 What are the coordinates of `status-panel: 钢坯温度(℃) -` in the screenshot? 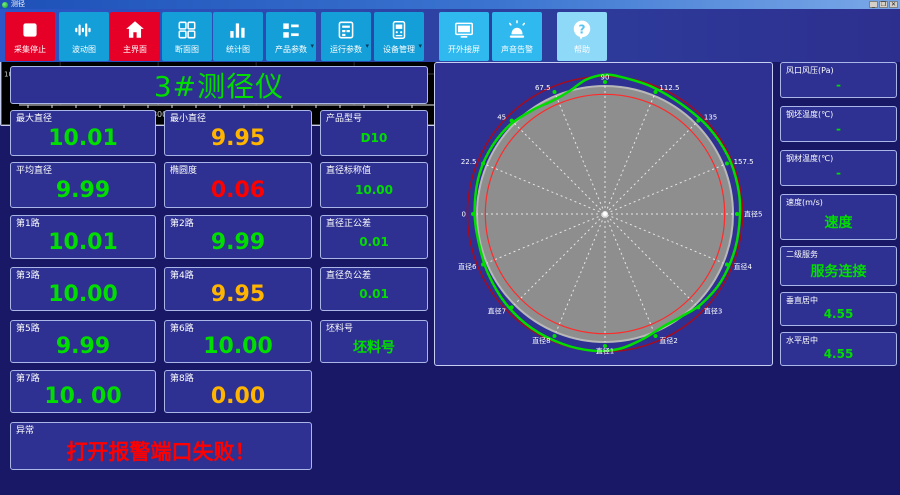 It's located at (838, 124).